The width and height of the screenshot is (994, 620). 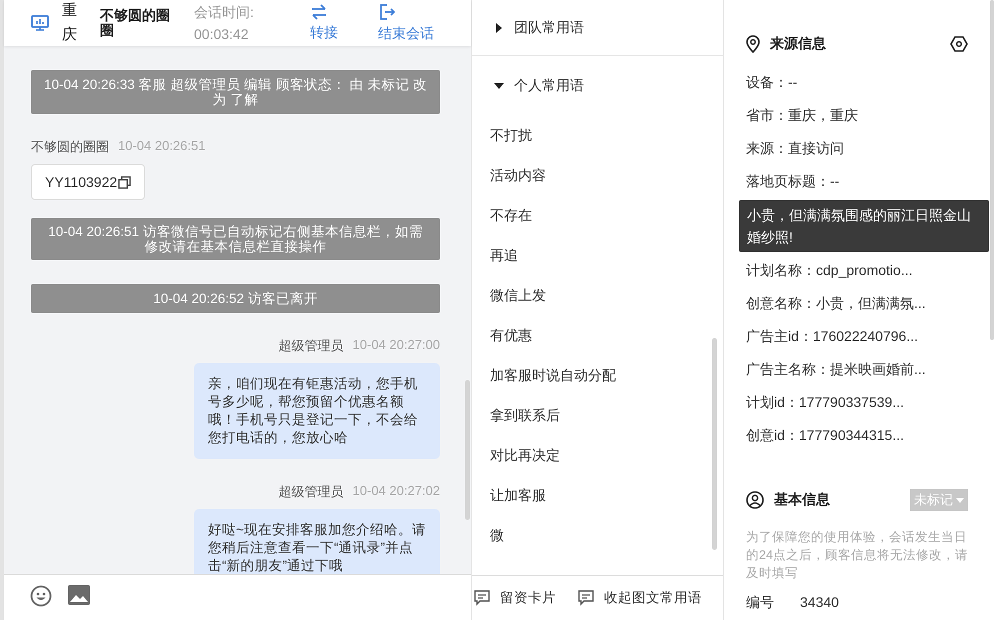 I want to click on emoji-icon, so click(x=41, y=596).